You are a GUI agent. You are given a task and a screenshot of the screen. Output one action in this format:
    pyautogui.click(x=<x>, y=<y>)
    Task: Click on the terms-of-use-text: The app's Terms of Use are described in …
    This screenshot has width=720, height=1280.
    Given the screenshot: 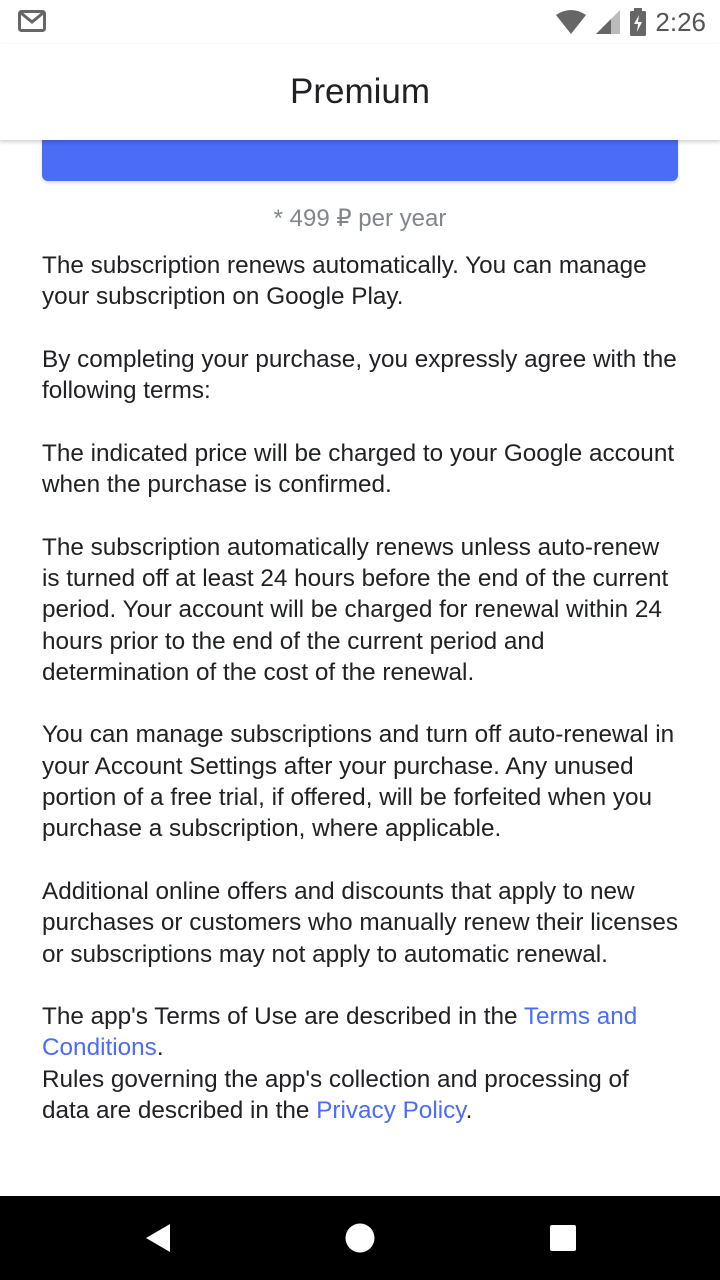 What is the action you would take?
    pyautogui.click(x=283, y=1017)
    